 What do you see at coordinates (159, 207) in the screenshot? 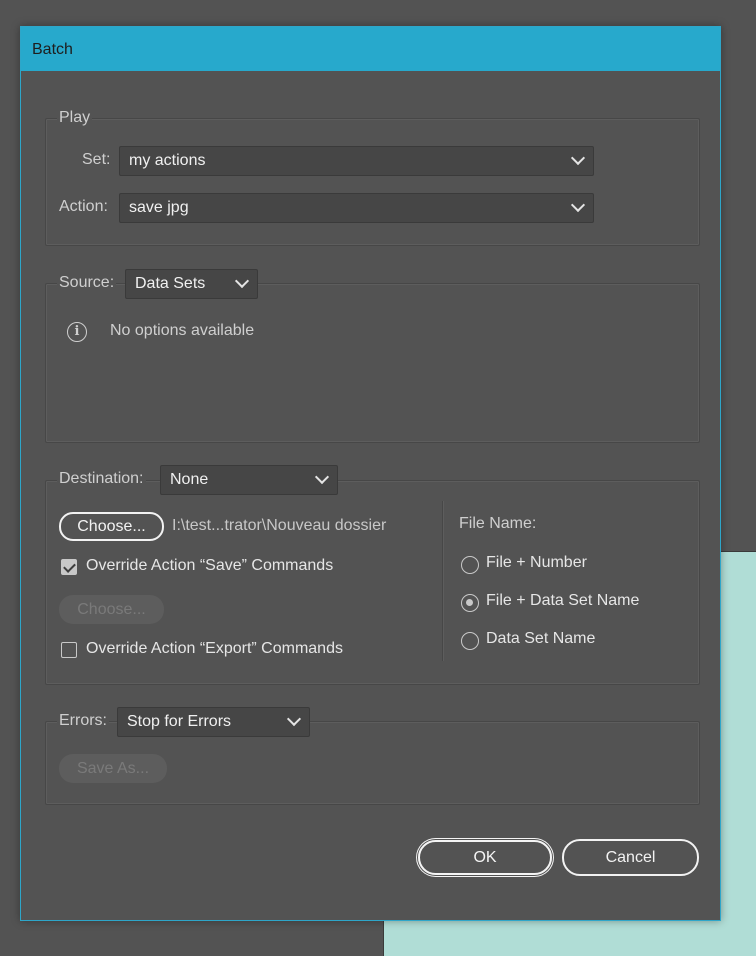
I see `action-dropdown-value: save jpg` at bounding box center [159, 207].